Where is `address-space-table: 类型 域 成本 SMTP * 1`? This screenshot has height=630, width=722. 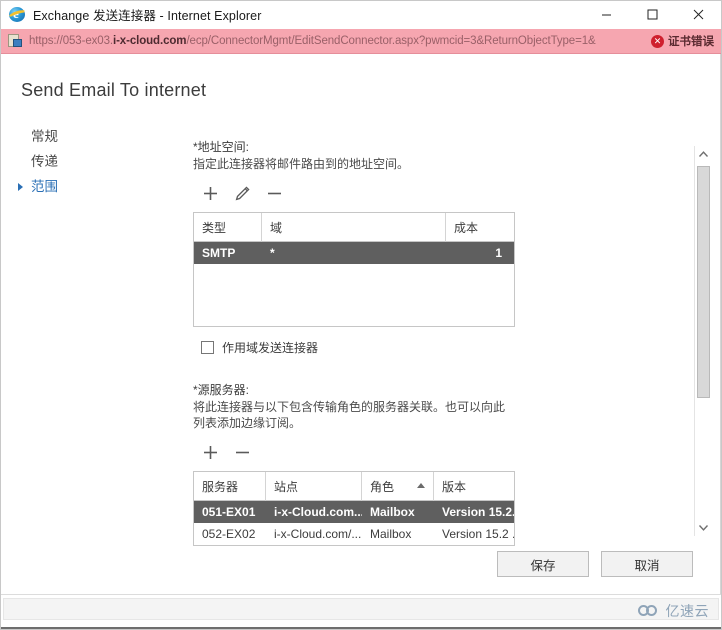 address-space-table: 类型 域 成本 SMTP * 1 is located at coordinates (354, 269).